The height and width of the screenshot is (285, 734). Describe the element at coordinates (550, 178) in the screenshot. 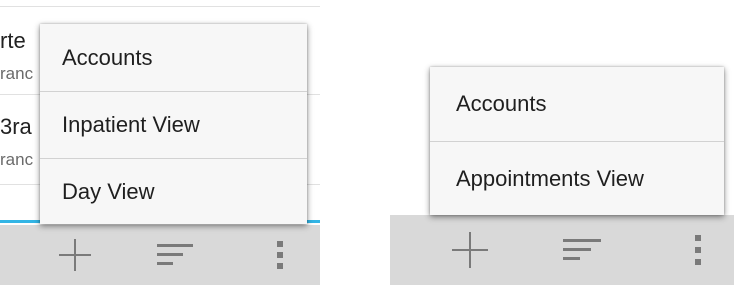

I see `menu-item-label: Appointments View` at that location.